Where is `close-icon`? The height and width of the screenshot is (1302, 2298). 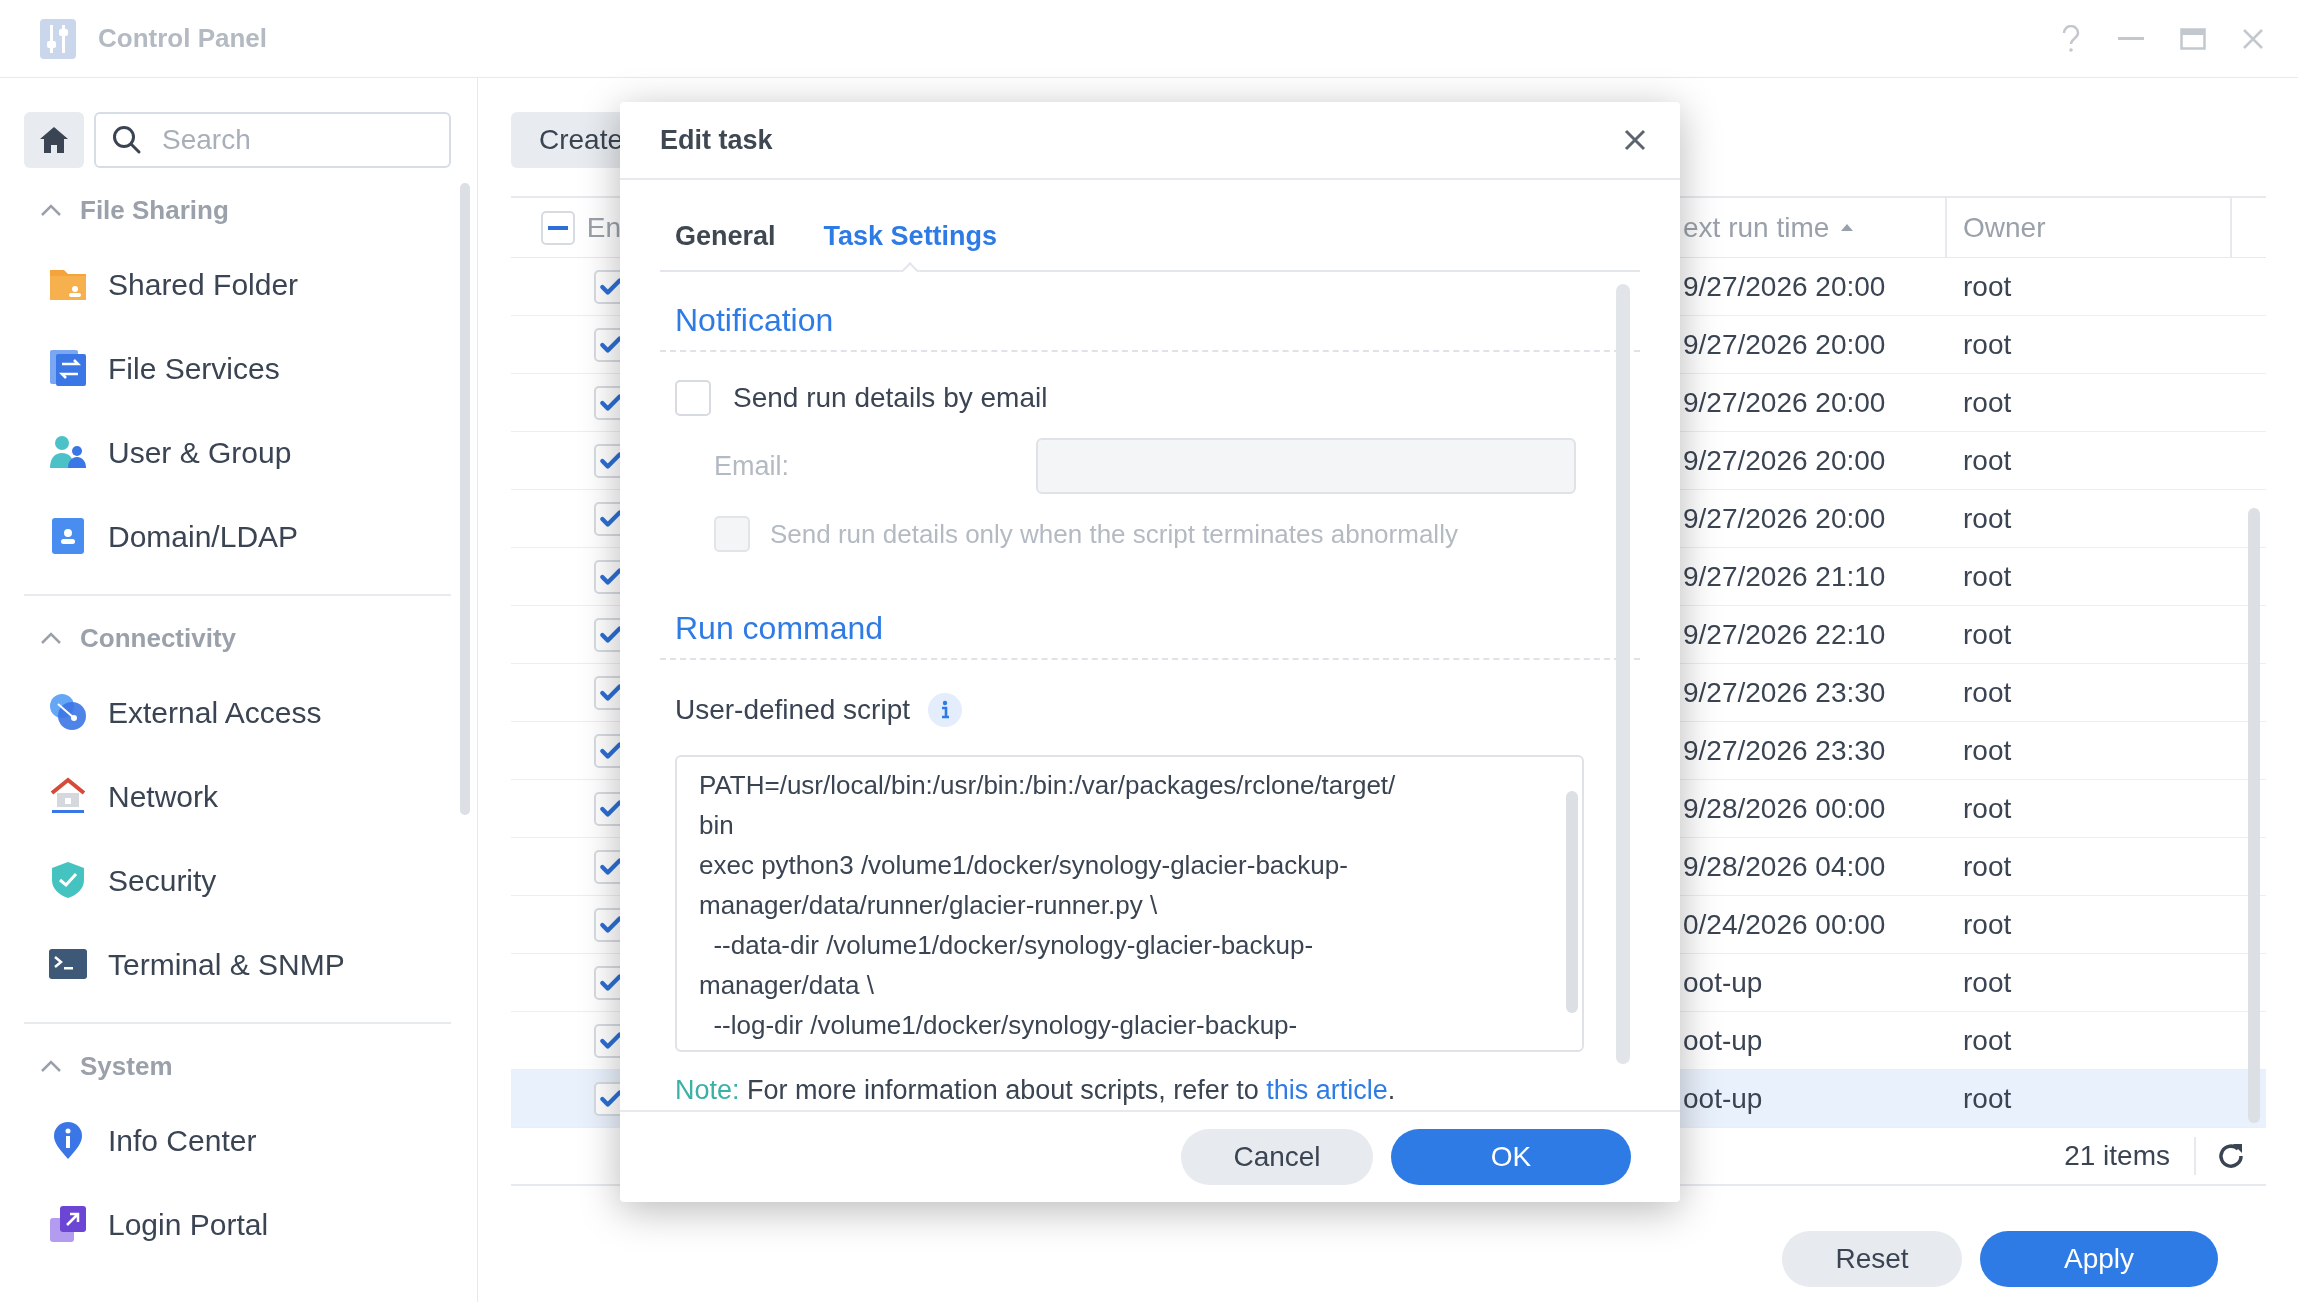
close-icon is located at coordinates (1635, 140).